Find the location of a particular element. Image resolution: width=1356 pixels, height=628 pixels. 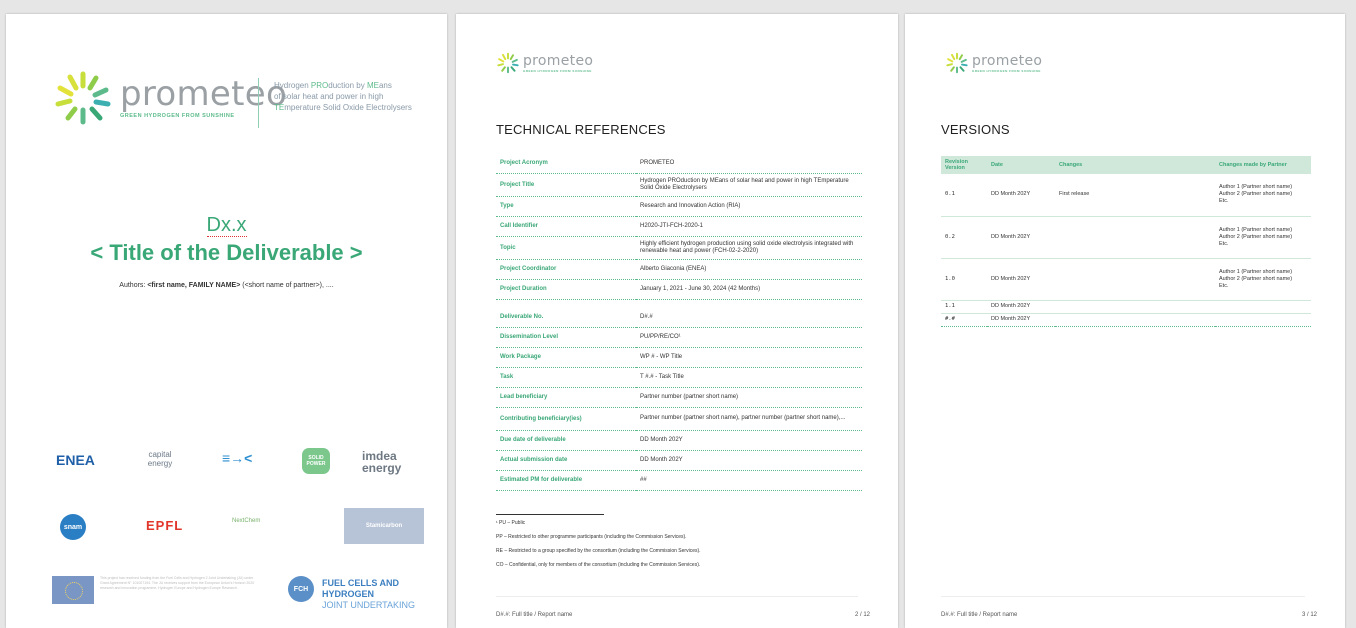

table-row: 1.1 DD Month 202Y is located at coordinates (1126, 307).